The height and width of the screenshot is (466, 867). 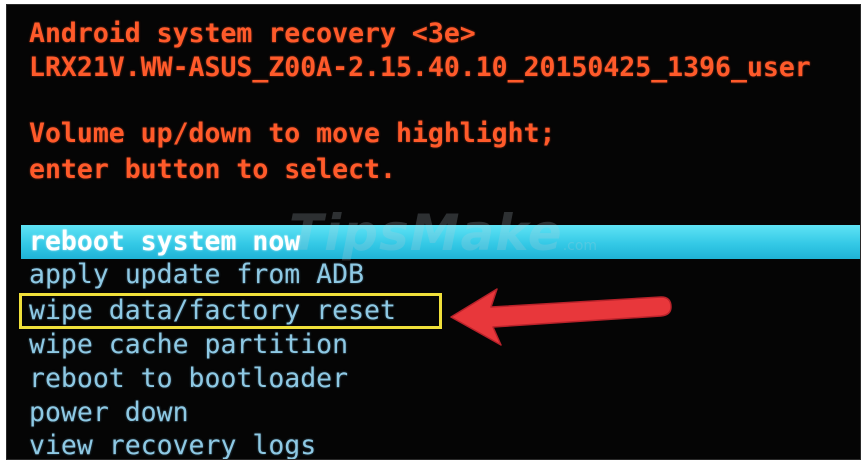 I want to click on instruction-line-1: Volume up/down to move highlight;, so click(x=292, y=133).